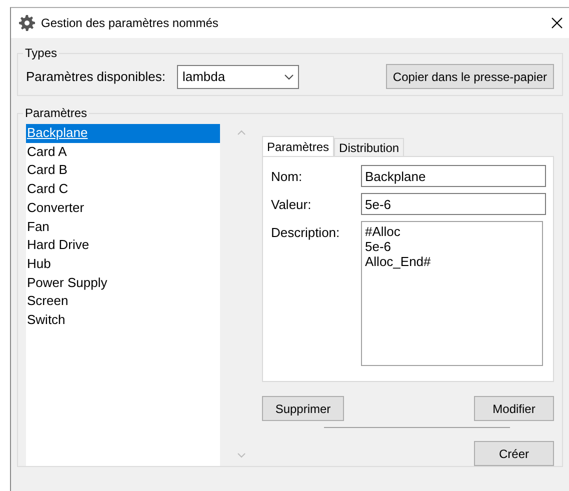 The image size is (569, 491). Describe the element at coordinates (241, 455) in the screenshot. I see `scroll-down-icon` at that location.